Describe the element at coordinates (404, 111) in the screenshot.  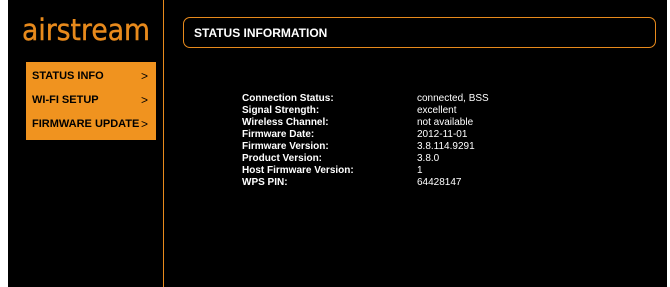
I see `status-row: Signal Strength: excellent` at that location.